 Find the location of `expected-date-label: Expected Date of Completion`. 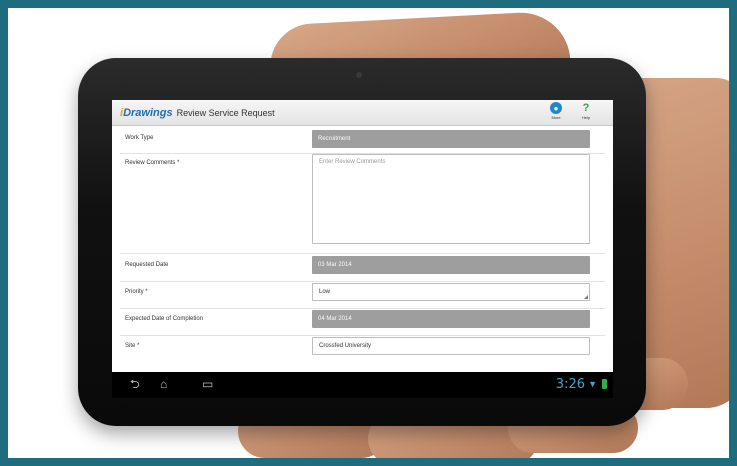

expected-date-label: Expected Date of Completion is located at coordinates (164, 319).